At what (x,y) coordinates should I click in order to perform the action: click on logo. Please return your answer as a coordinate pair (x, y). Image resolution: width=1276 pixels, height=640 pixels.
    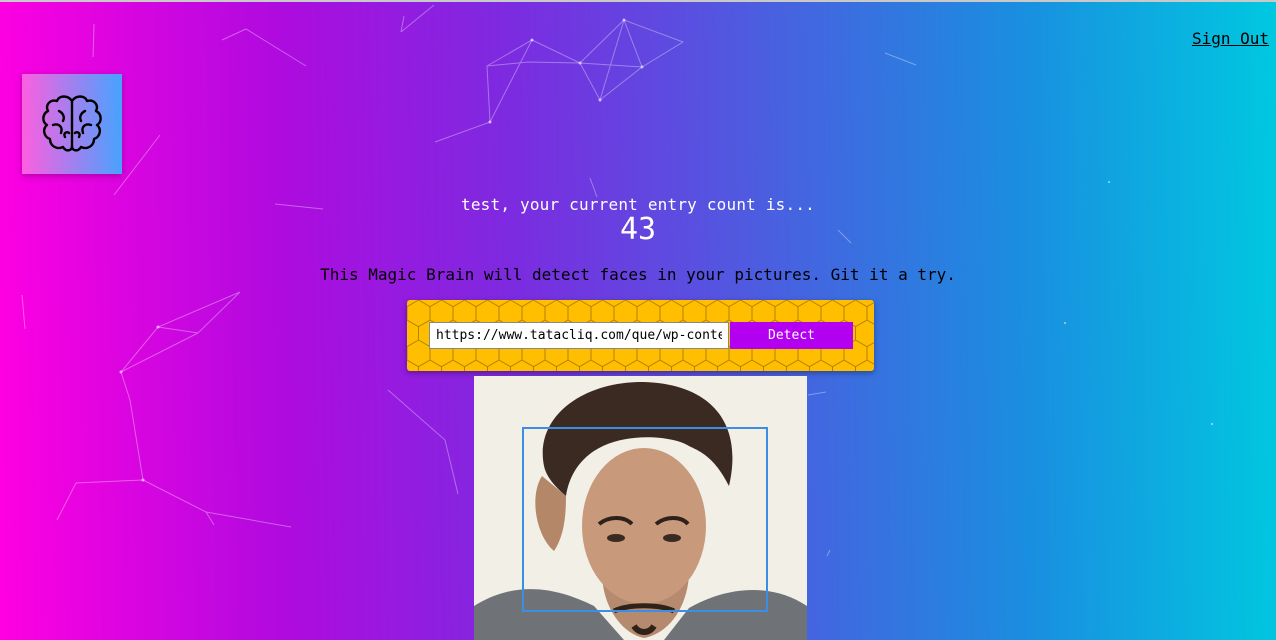
    Looking at the image, I should click on (72, 124).